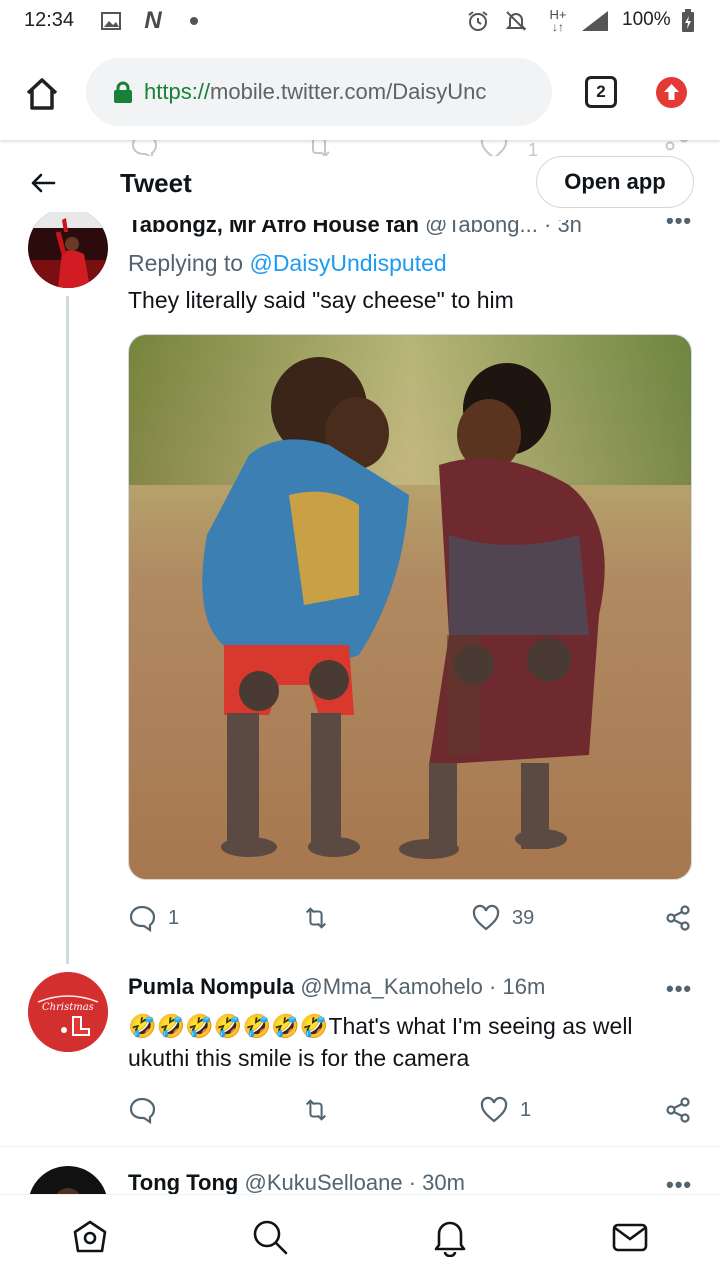  I want to click on tweet-author-line: Tong Tong @KukuSelloane · 30m, so click(296, 1183).